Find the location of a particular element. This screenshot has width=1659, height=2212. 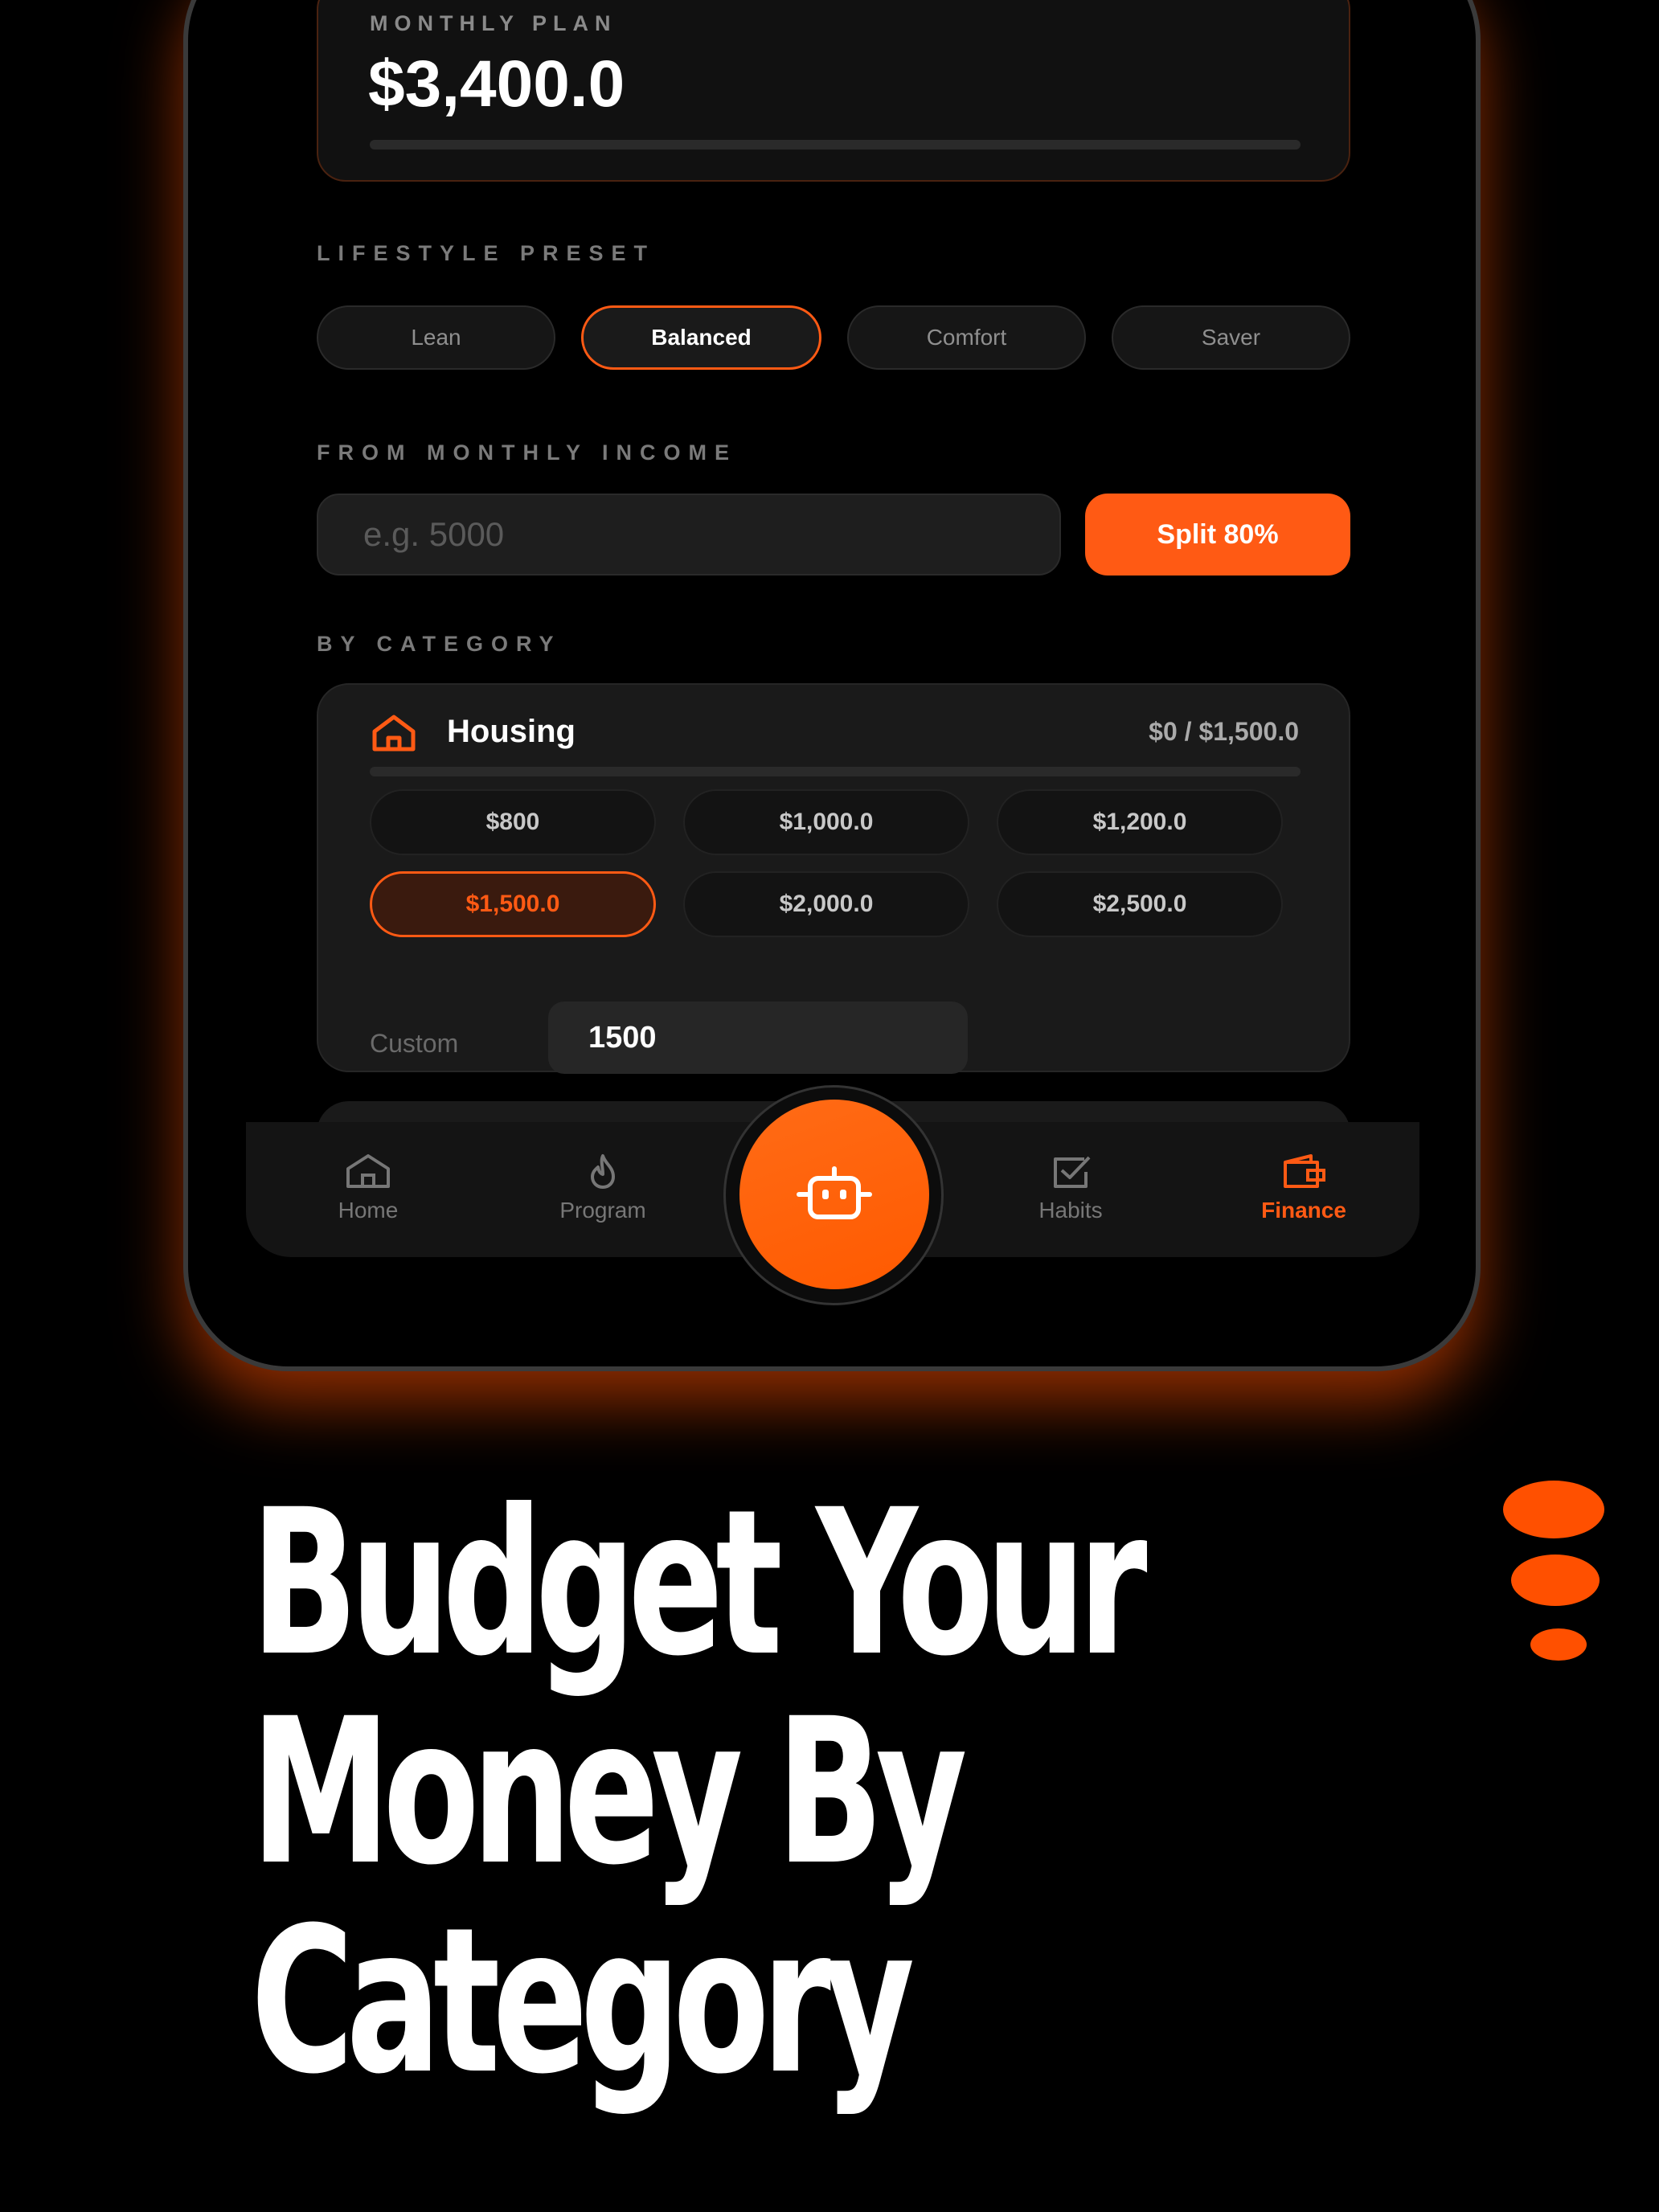

by-category-label: BY CATEGORY is located at coordinates (439, 644).